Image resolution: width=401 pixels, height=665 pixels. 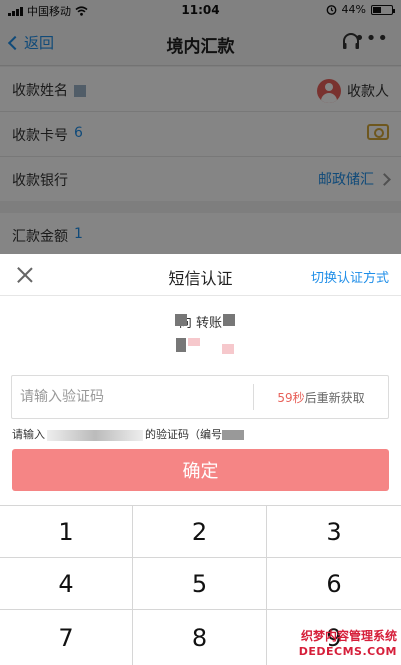 I want to click on key-1: 1, so click(x=66, y=532).